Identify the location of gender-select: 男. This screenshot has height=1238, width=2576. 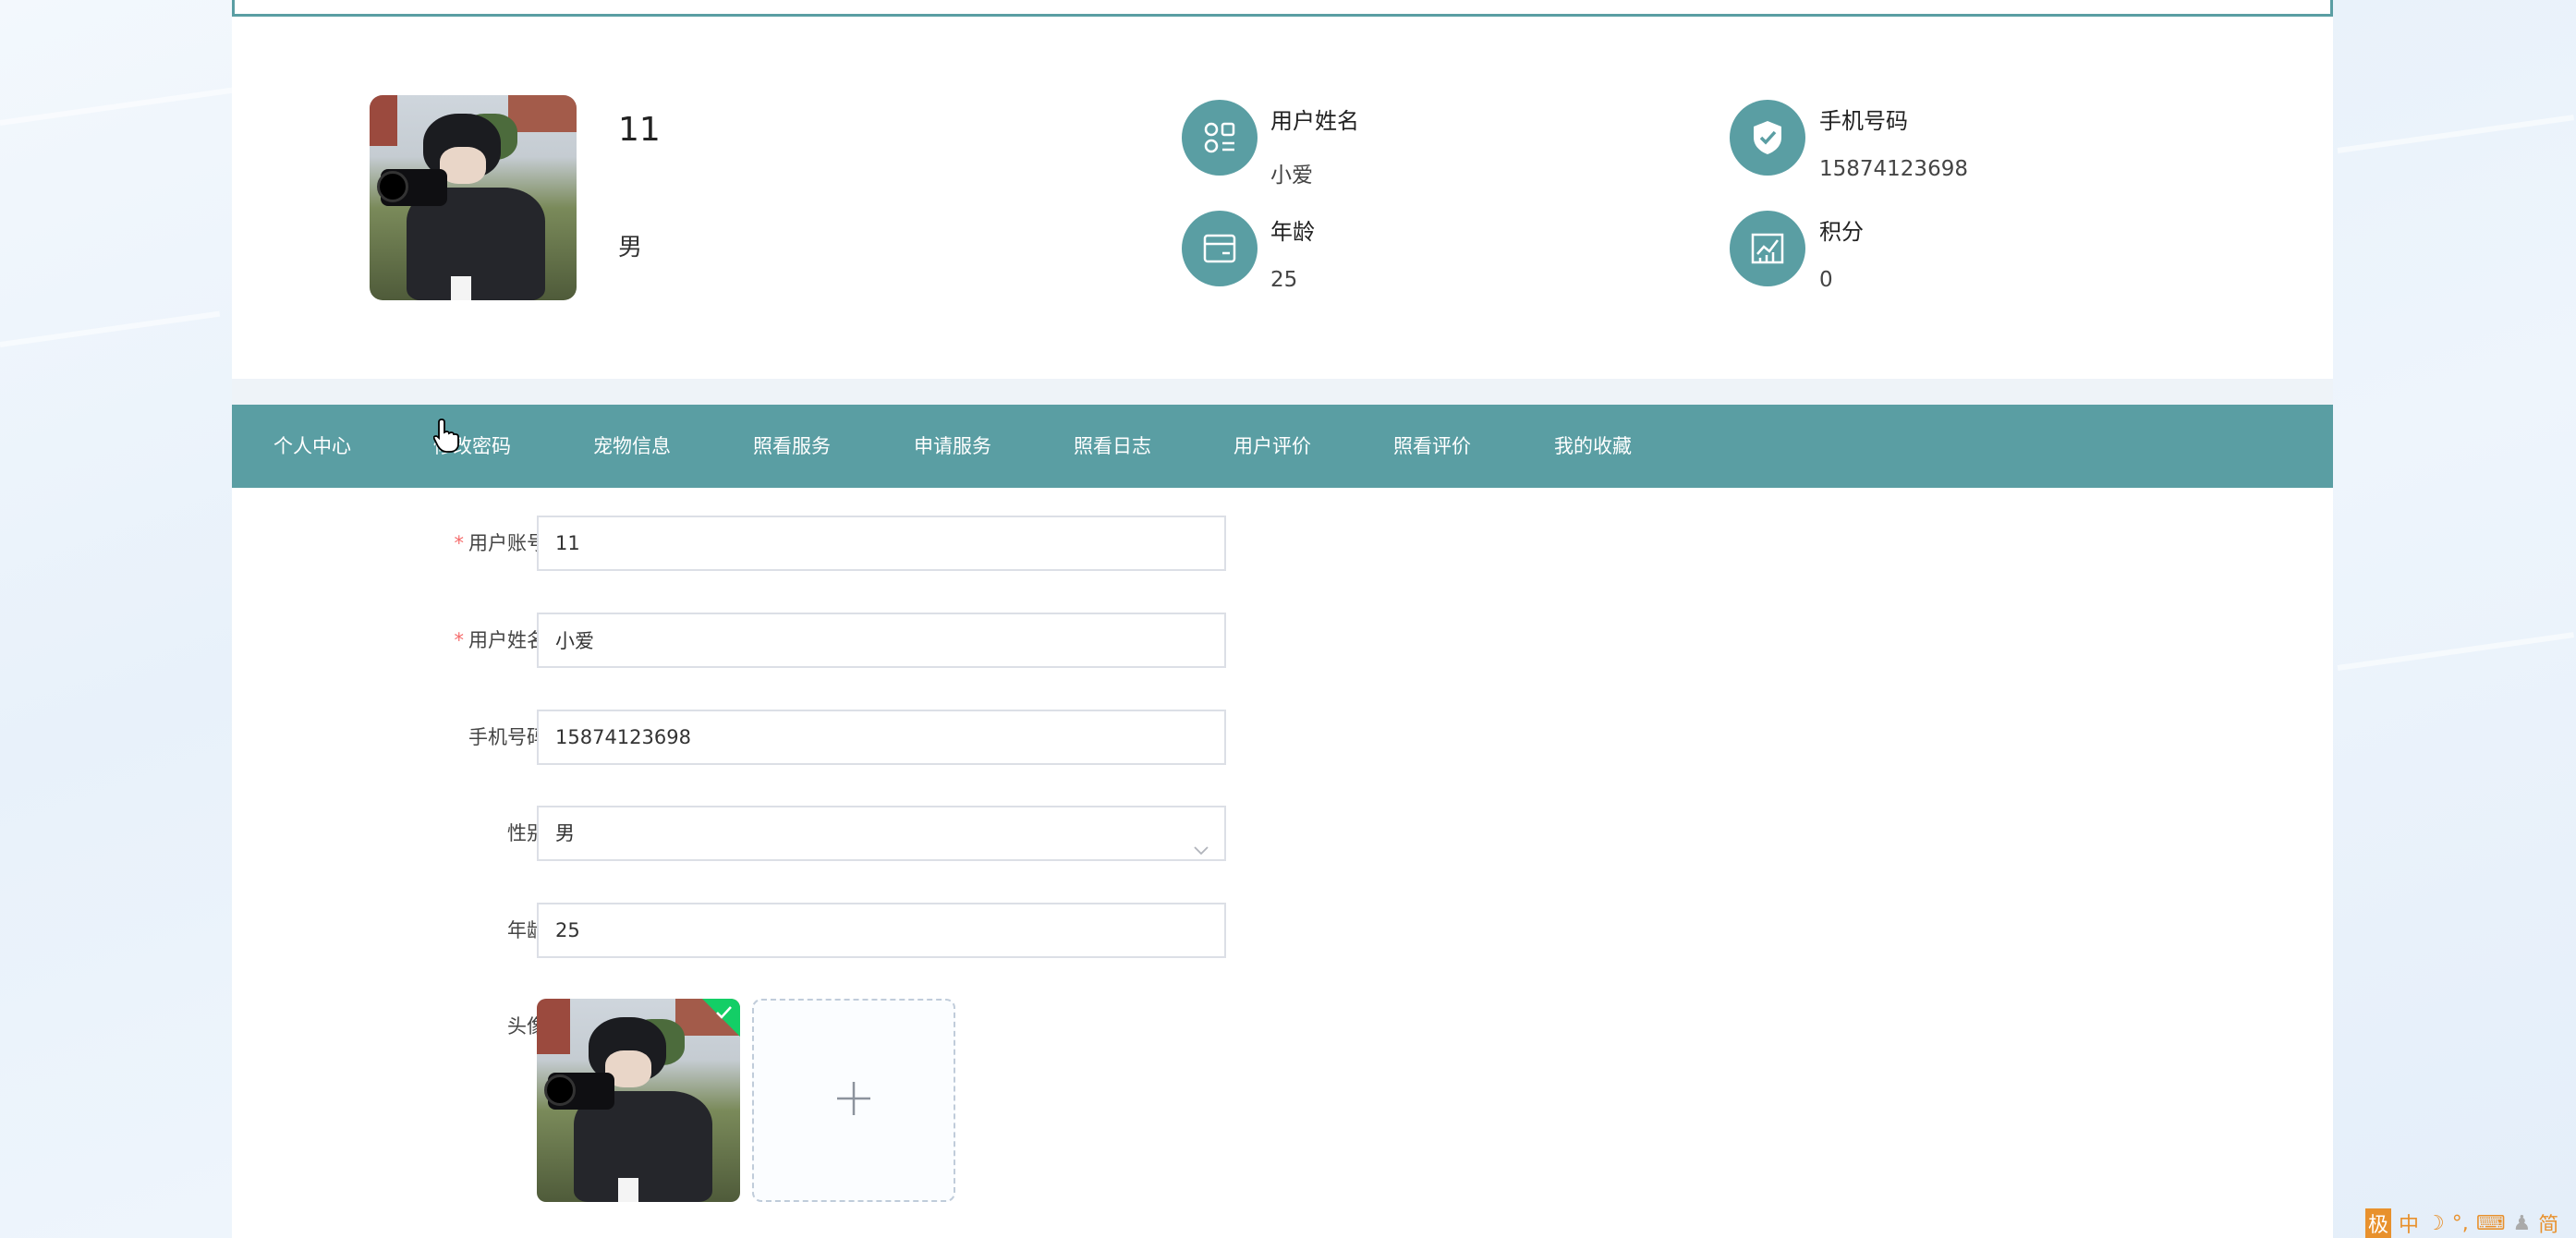
(881, 833).